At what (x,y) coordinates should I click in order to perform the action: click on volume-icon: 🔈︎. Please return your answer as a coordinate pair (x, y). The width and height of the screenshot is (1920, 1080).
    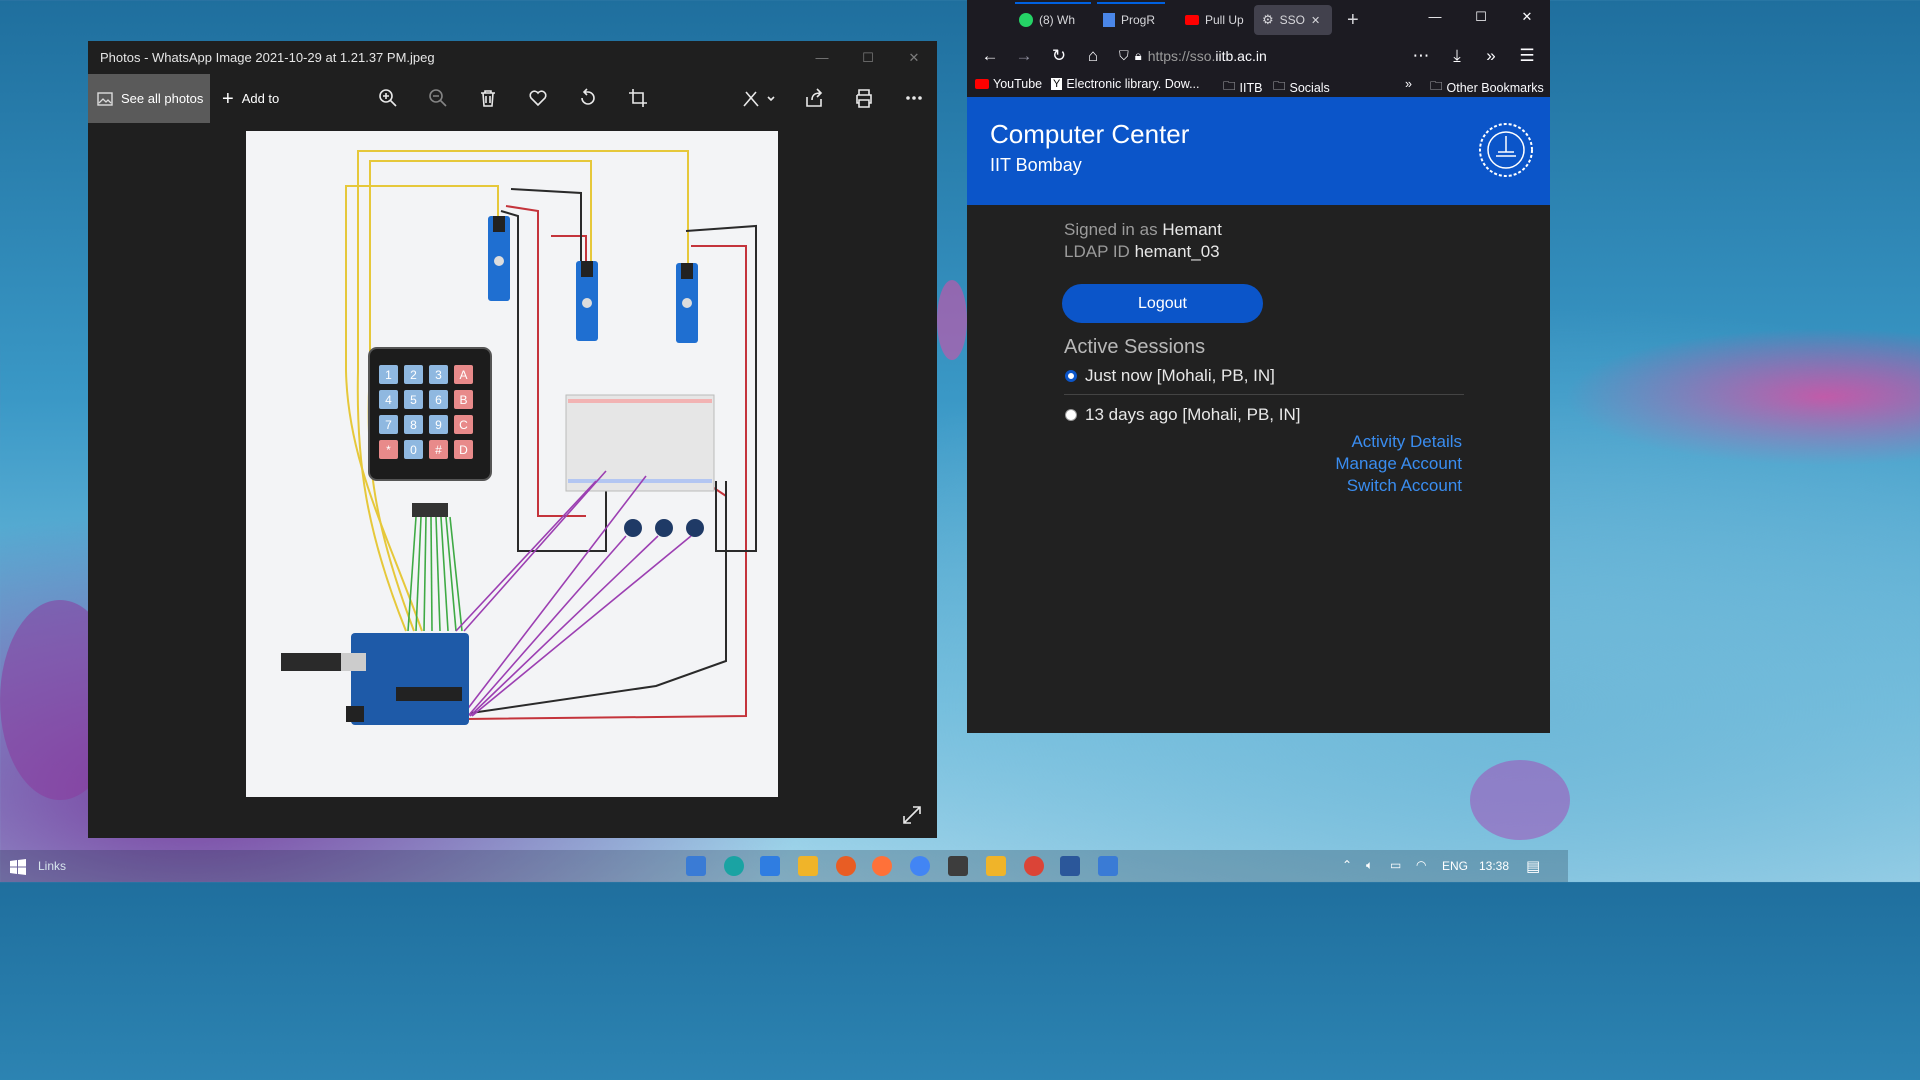
    Looking at the image, I should click on (1369, 865).